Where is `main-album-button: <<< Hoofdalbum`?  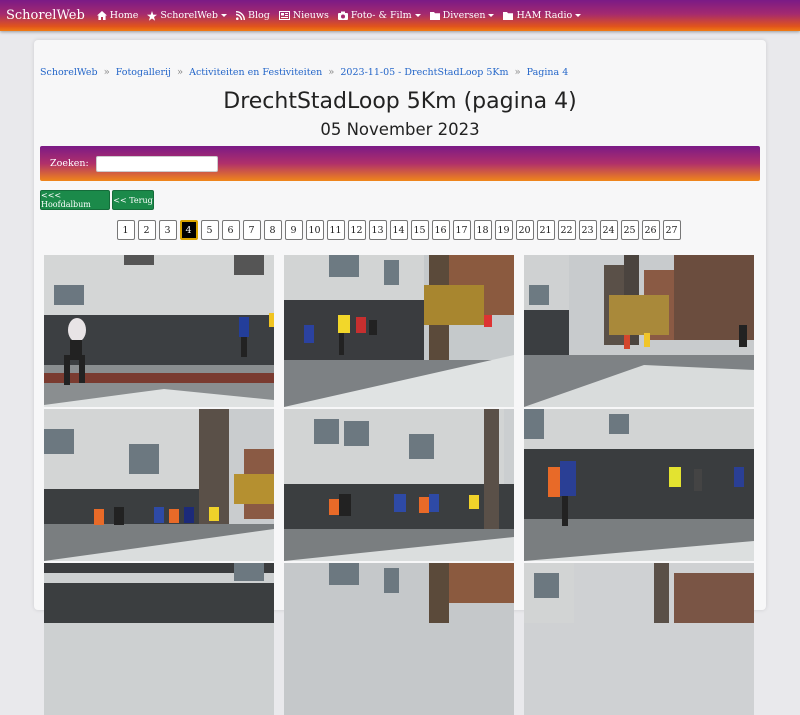 main-album-button: <<< Hoofdalbum is located at coordinates (75, 200).